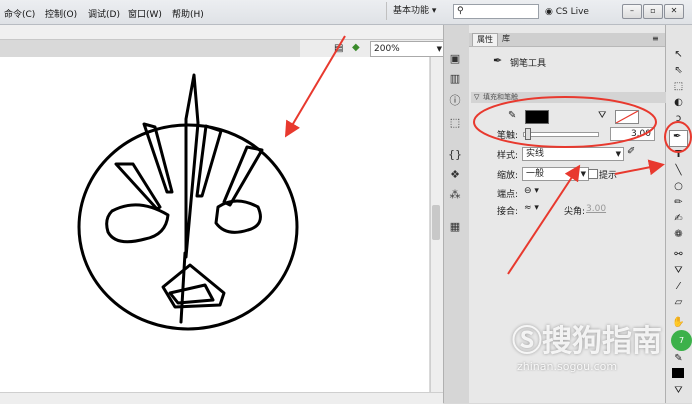 This screenshot has height=404, width=692. What do you see at coordinates (602, 341) in the screenshot?
I see `watermark-brand-text: 搜狗指南` at bounding box center [602, 341].